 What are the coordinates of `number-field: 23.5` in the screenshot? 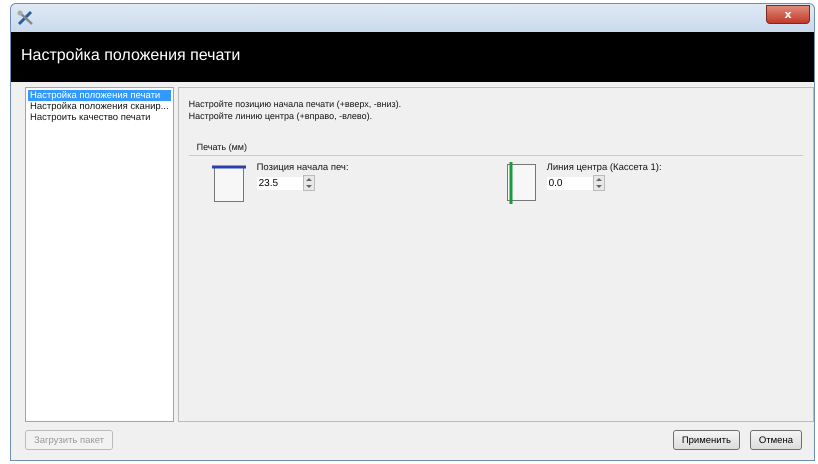 It's located at (279, 183).